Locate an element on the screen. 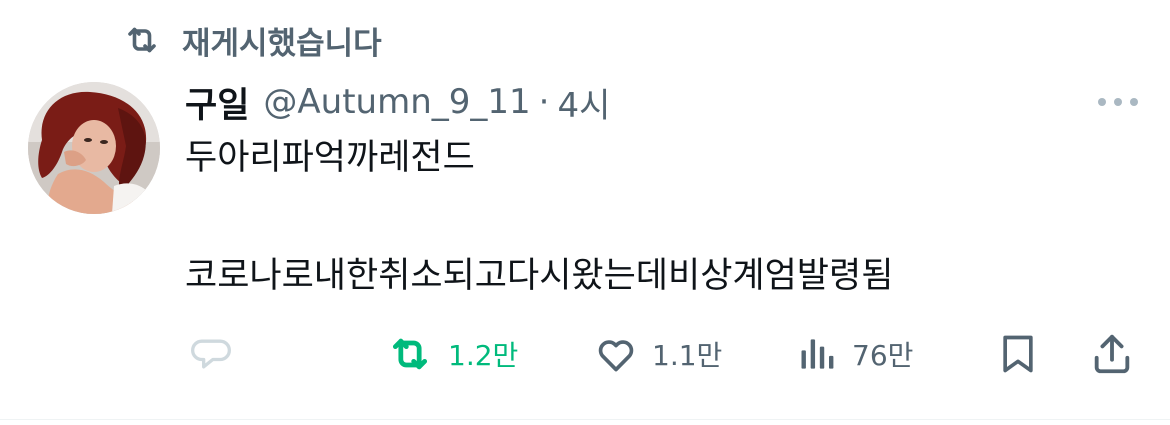  repost-label: 재게시했습니다 is located at coordinates (282, 43).